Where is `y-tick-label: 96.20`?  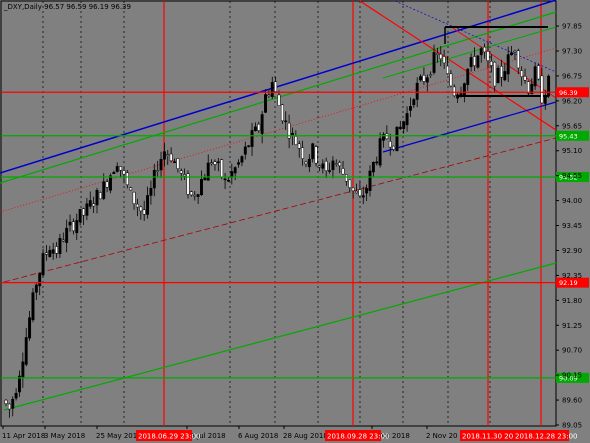 y-tick-label: 96.20 is located at coordinates (572, 101).